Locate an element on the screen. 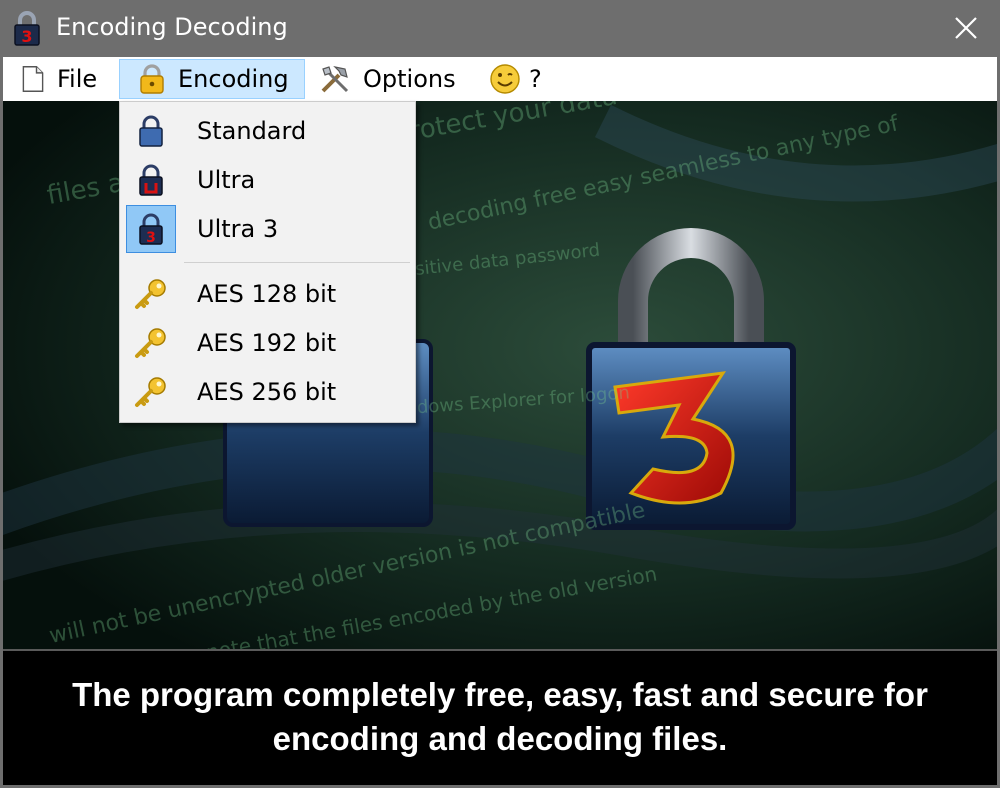 The width and height of the screenshot is (1000, 788). menu-item-aes-128-label: AES 128 bit is located at coordinates (267, 294).